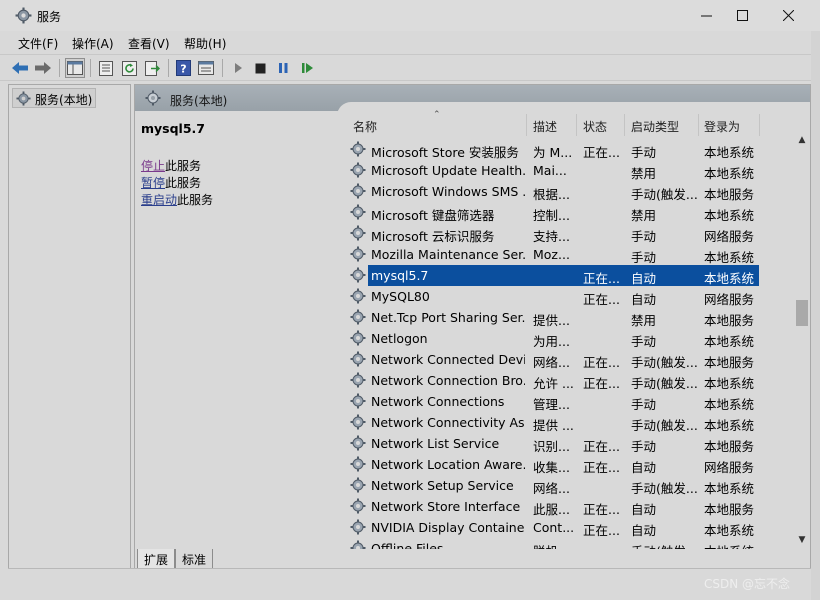  Describe the element at coordinates (260, 68) in the screenshot. I see `stop-service-button` at that location.